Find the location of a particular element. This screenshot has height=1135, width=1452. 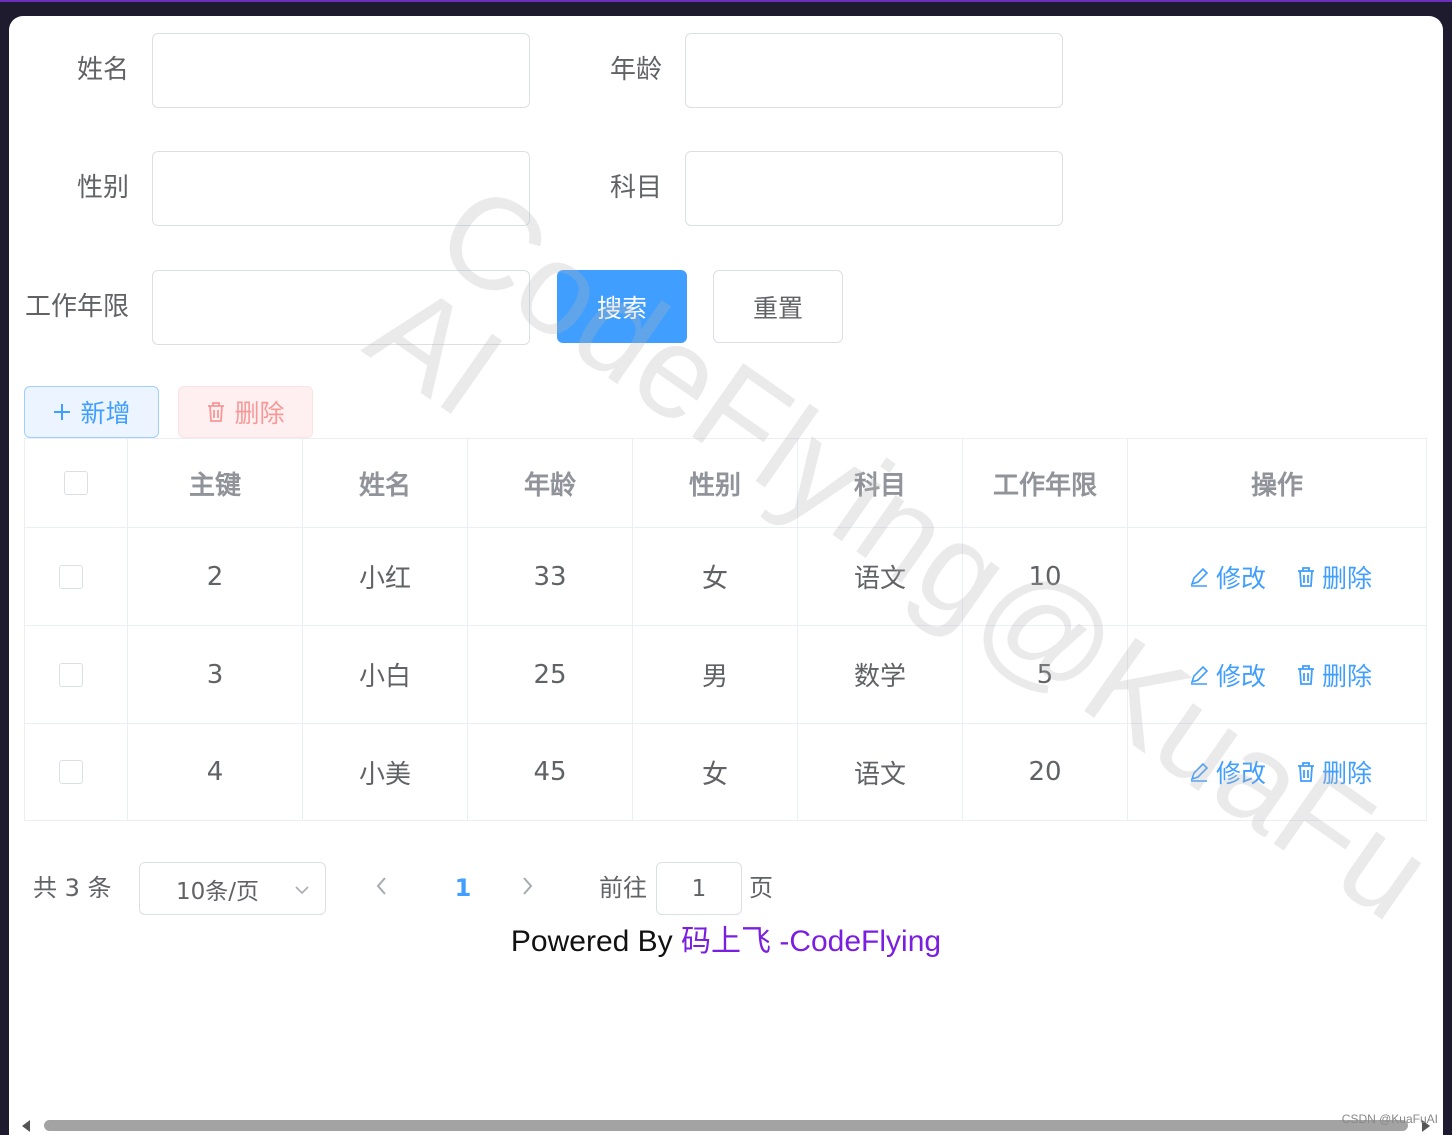

work-years-input is located at coordinates (341, 307).